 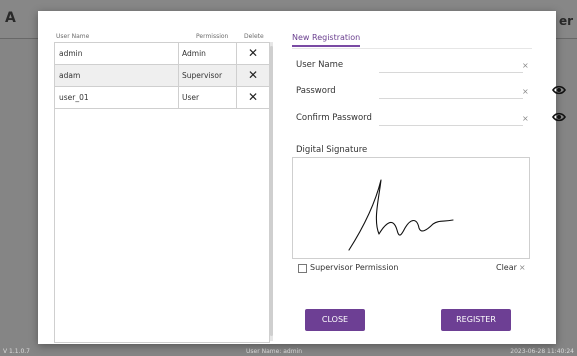 I want to click on supervisor-permission-checkbox, so click(x=302, y=268).